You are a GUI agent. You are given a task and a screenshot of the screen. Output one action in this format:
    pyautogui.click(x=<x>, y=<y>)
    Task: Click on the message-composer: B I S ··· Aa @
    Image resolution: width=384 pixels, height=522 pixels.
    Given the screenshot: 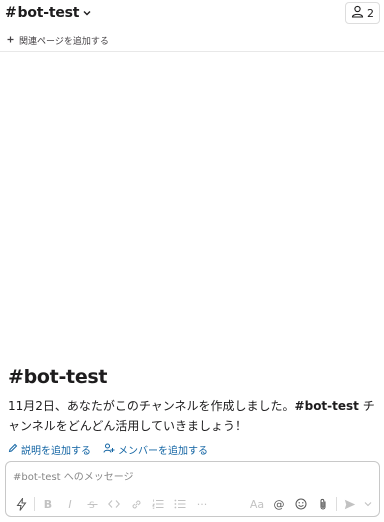 What is the action you would take?
    pyautogui.click(x=192, y=489)
    